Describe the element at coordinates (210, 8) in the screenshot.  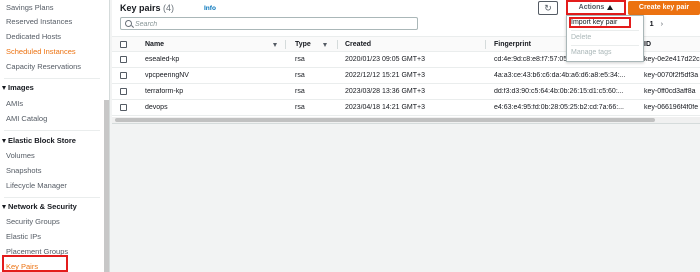
I see `info-link: Info` at that location.